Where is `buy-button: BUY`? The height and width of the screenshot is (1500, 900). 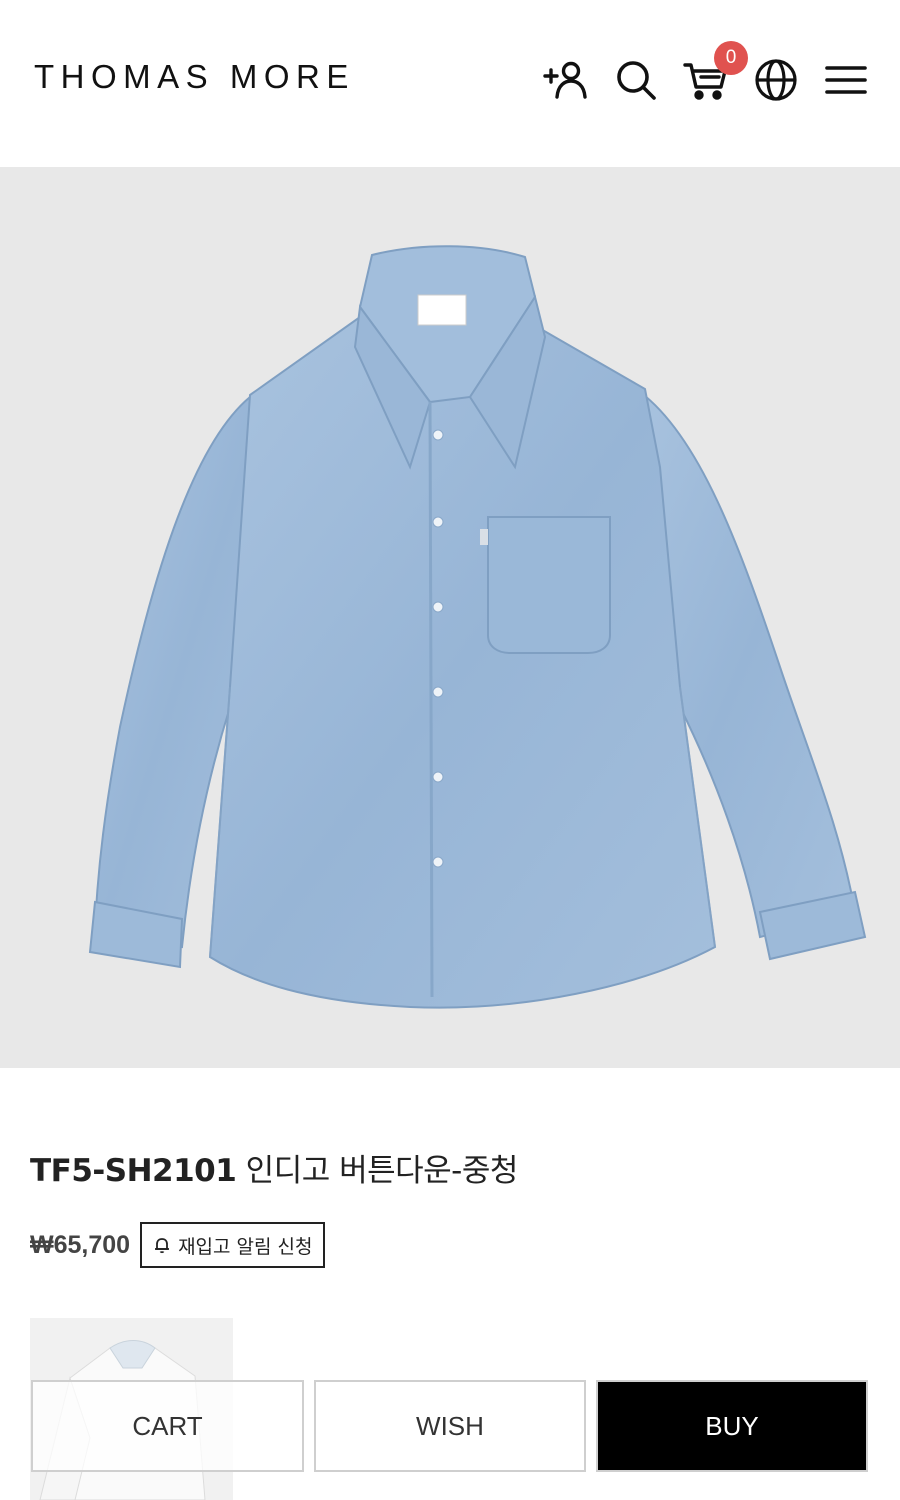
buy-button: BUY is located at coordinates (732, 1426).